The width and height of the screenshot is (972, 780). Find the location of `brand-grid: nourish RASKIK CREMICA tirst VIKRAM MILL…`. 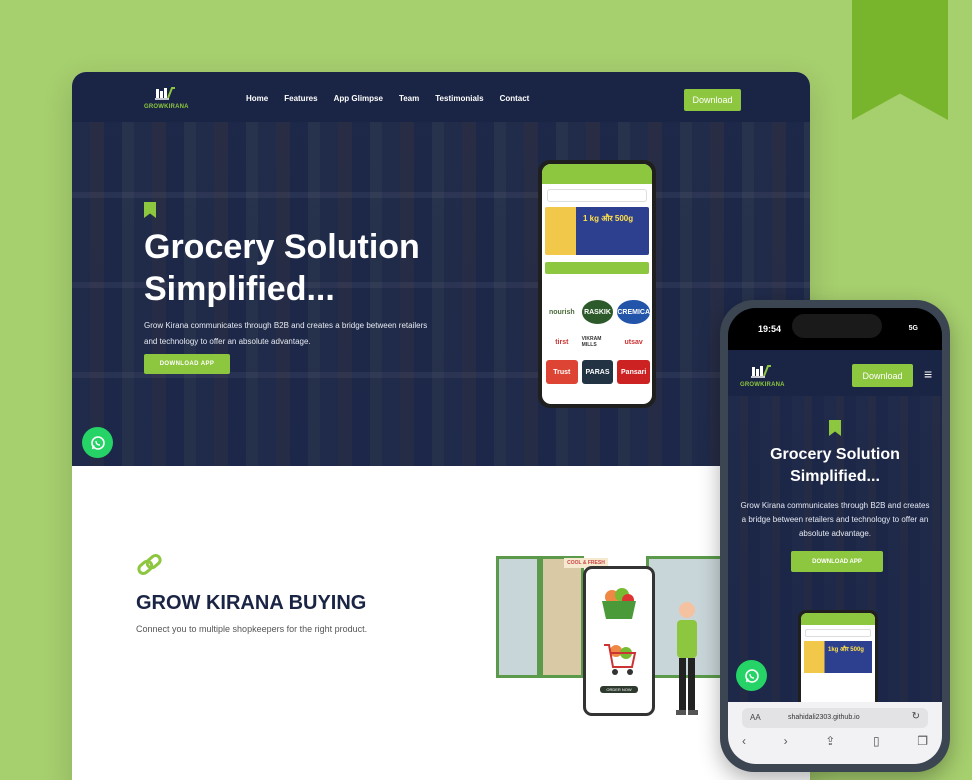

brand-grid: nourish RASKIK CREMICA tirst VIKRAM MILL… is located at coordinates (598, 342).